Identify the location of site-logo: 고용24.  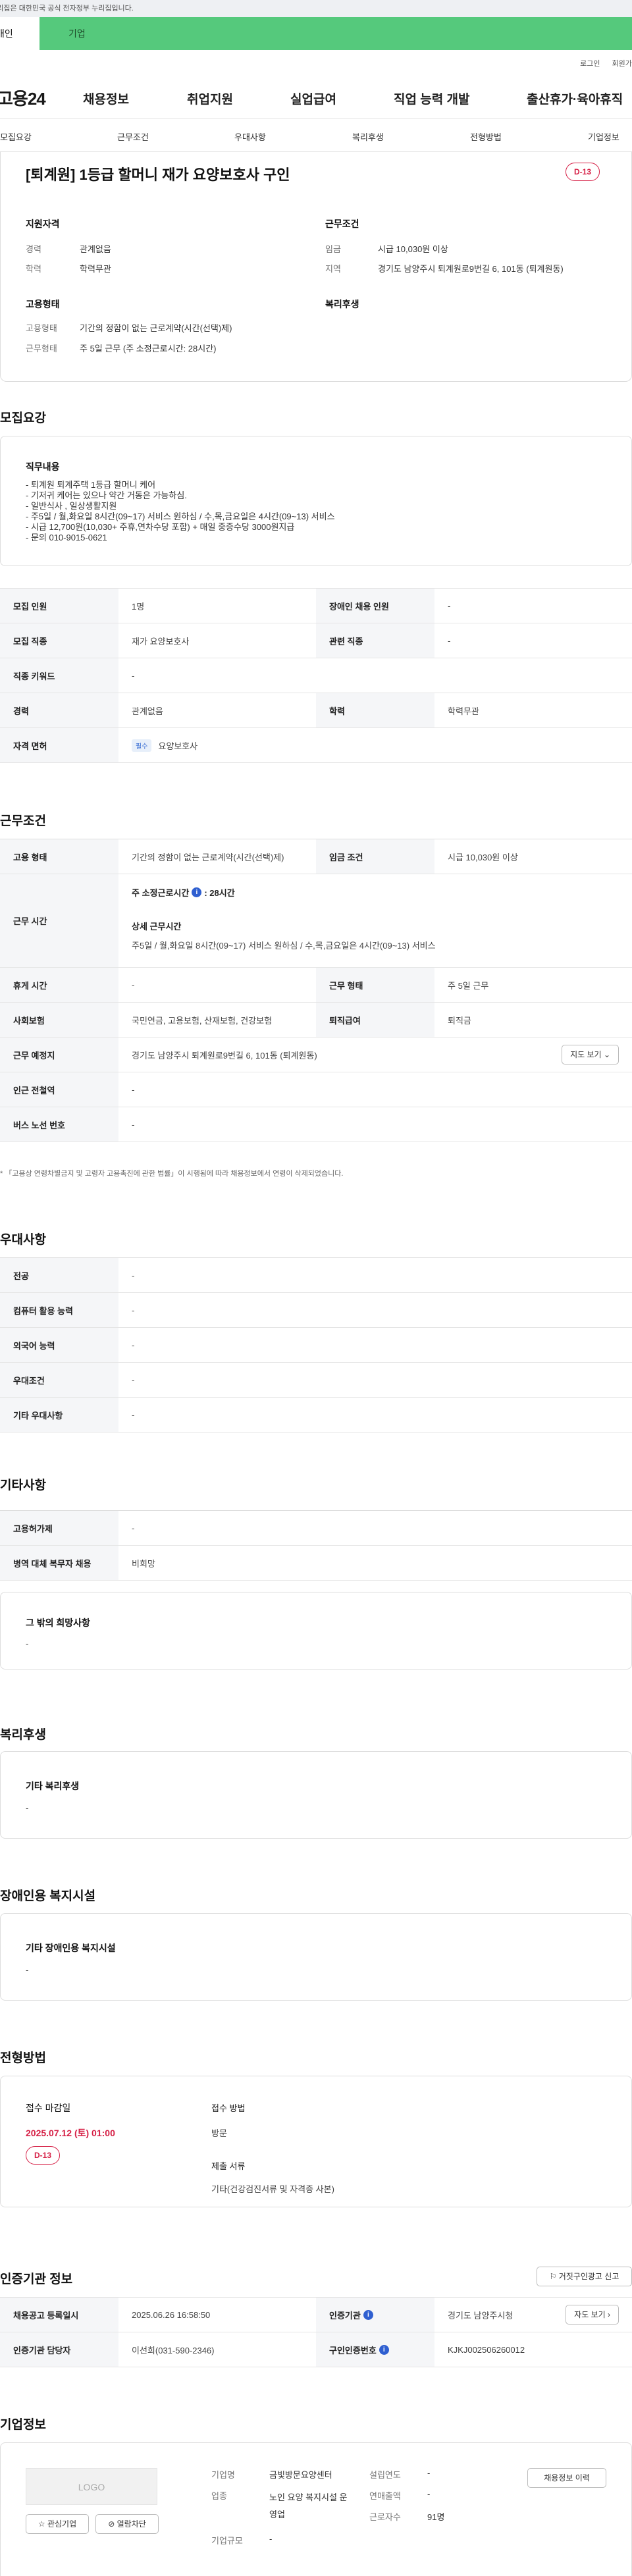
(23, 98).